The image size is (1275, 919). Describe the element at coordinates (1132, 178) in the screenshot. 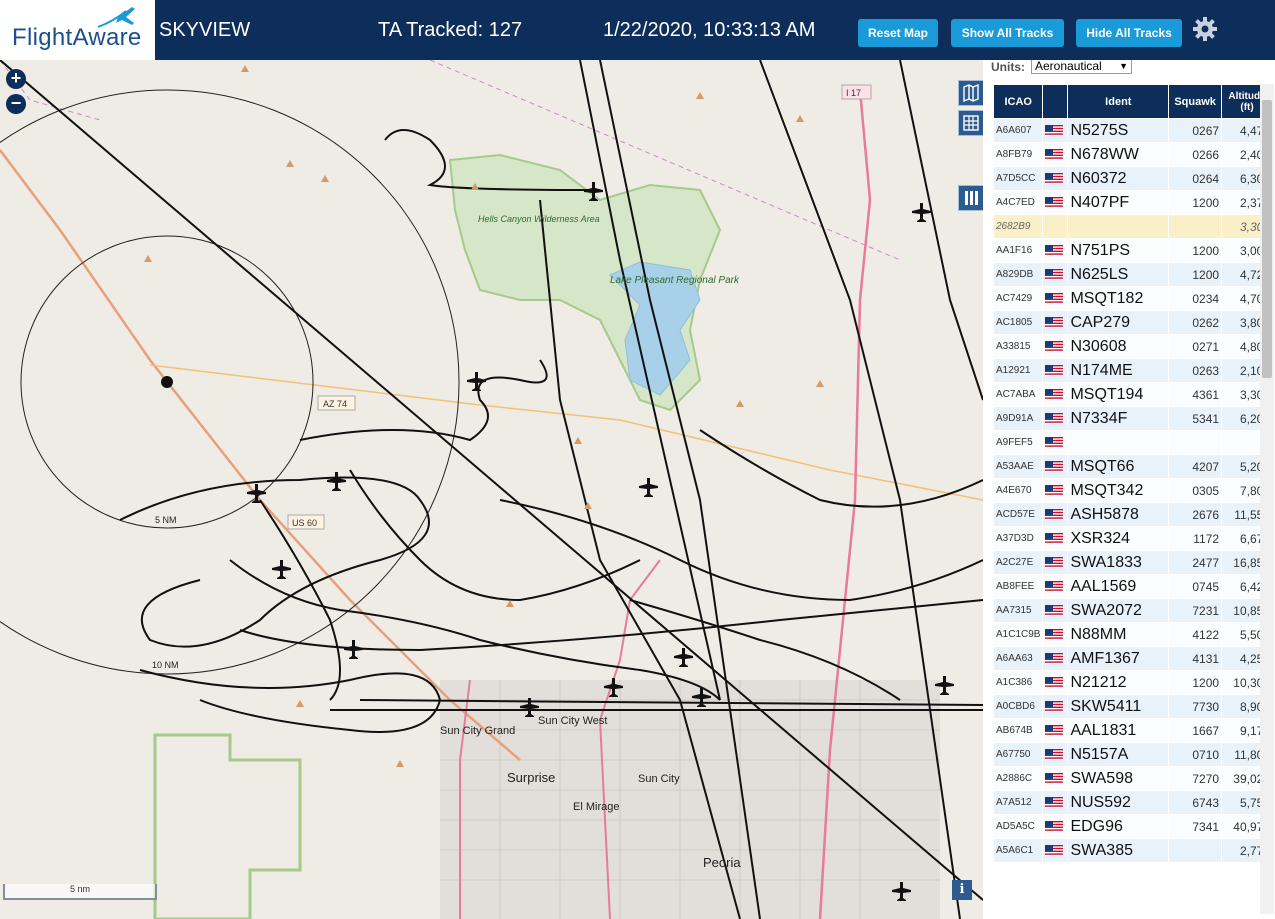

I see `aircraft-row: A7D5CC N60372 0264 6,300` at that location.